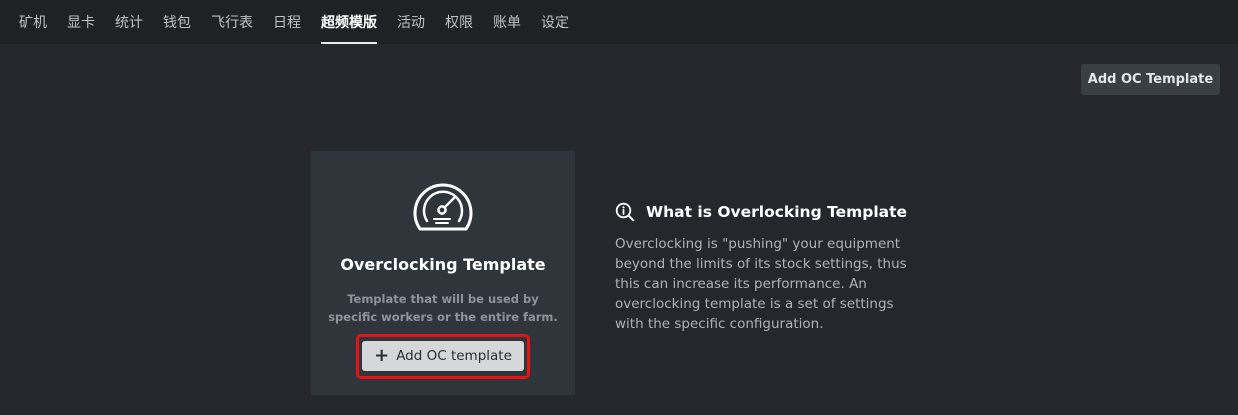 The width and height of the screenshot is (1238, 415). What do you see at coordinates (304, 22) in the screenshot?
I see `nav-tabs: 矿机 显卡 统计 钱包 飞行表 日程 超频模版 活动 权限 账单 设定` at bounding box center [304, 22].